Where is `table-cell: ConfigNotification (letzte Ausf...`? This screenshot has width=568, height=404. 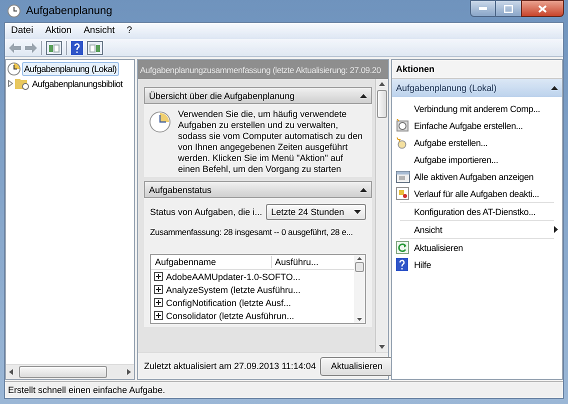
table-cell: ConfigNotification (letzte Ausf... is located at coordinates (229, 302).